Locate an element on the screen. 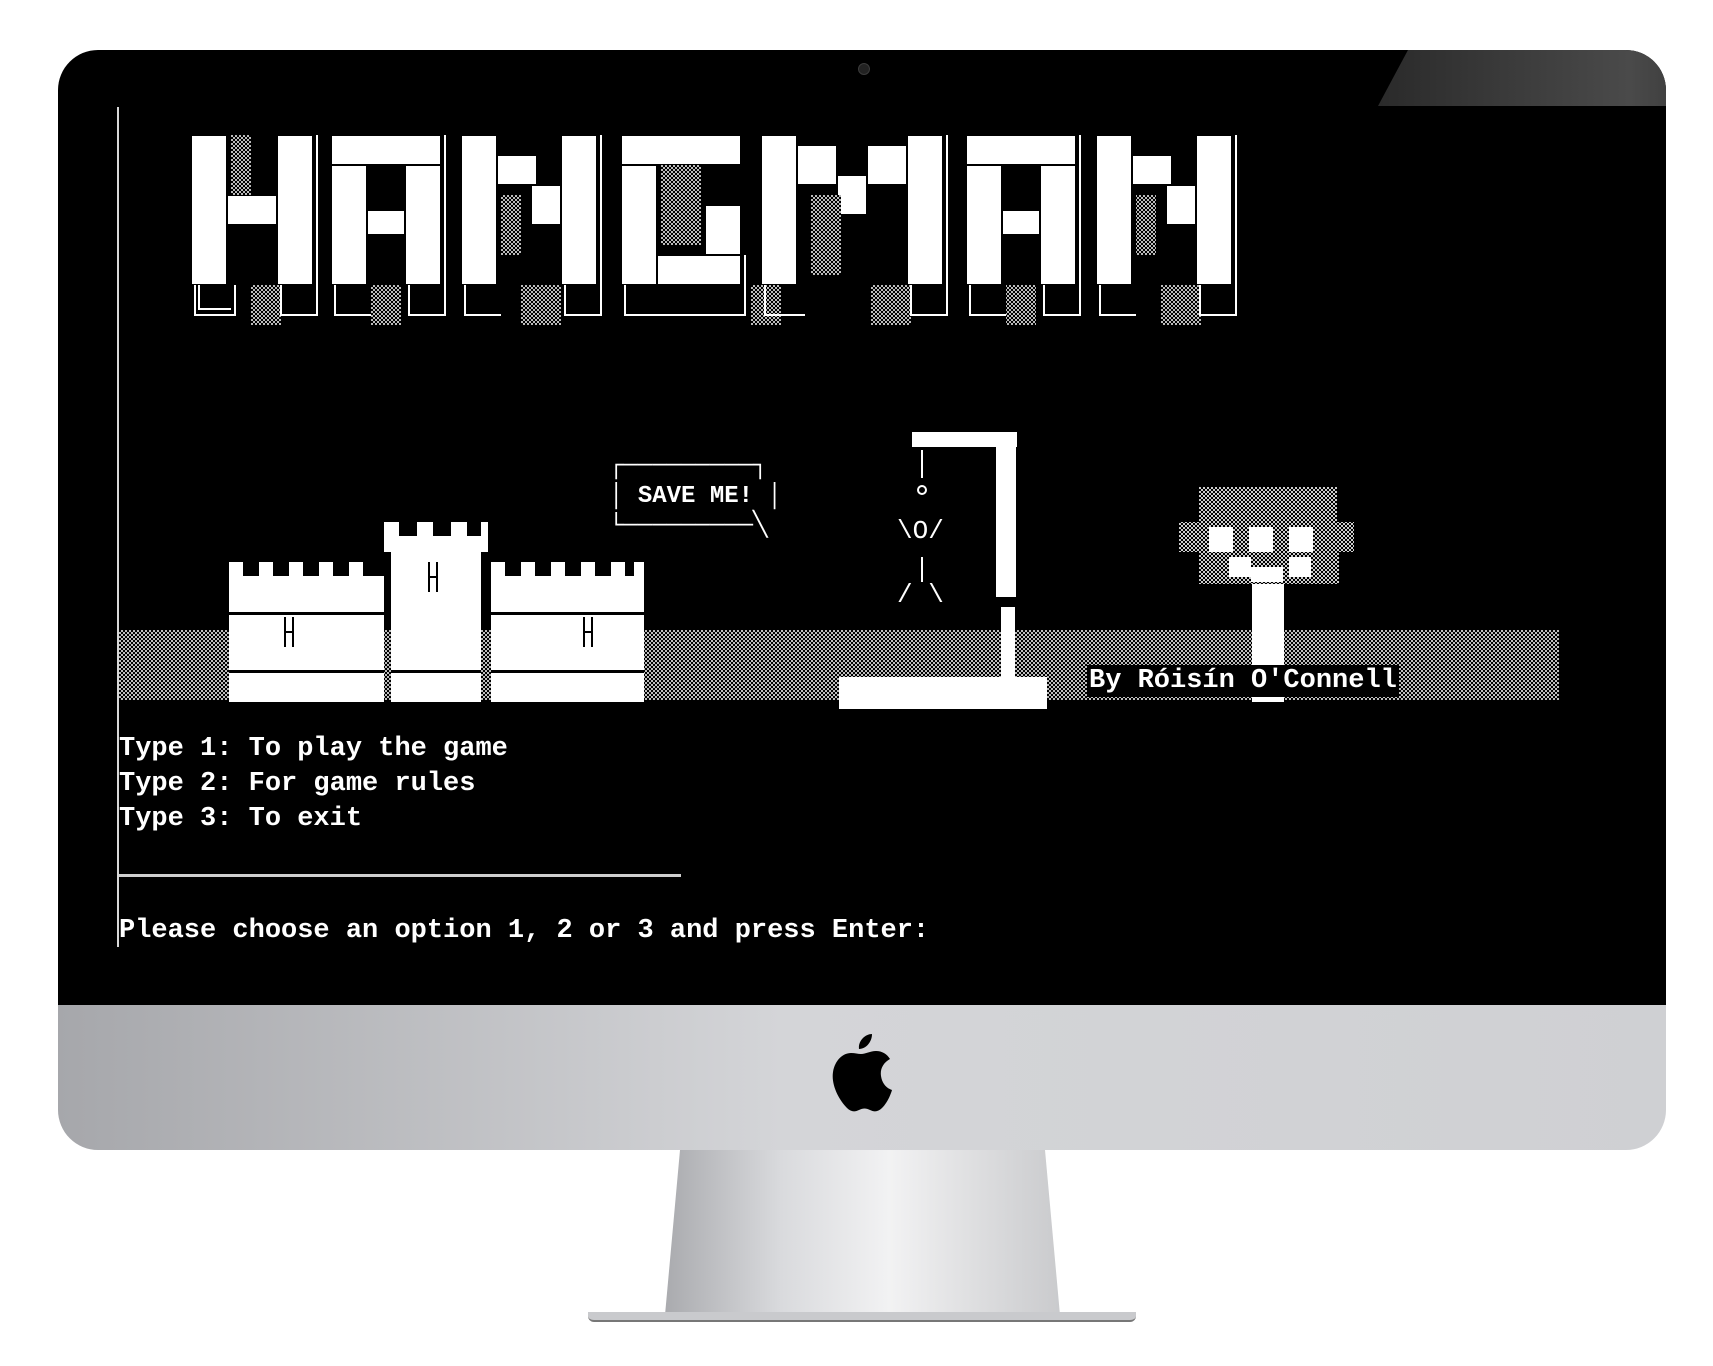  menu-option-rules: Type 2: For game rules is located at coordinates (297, 784).